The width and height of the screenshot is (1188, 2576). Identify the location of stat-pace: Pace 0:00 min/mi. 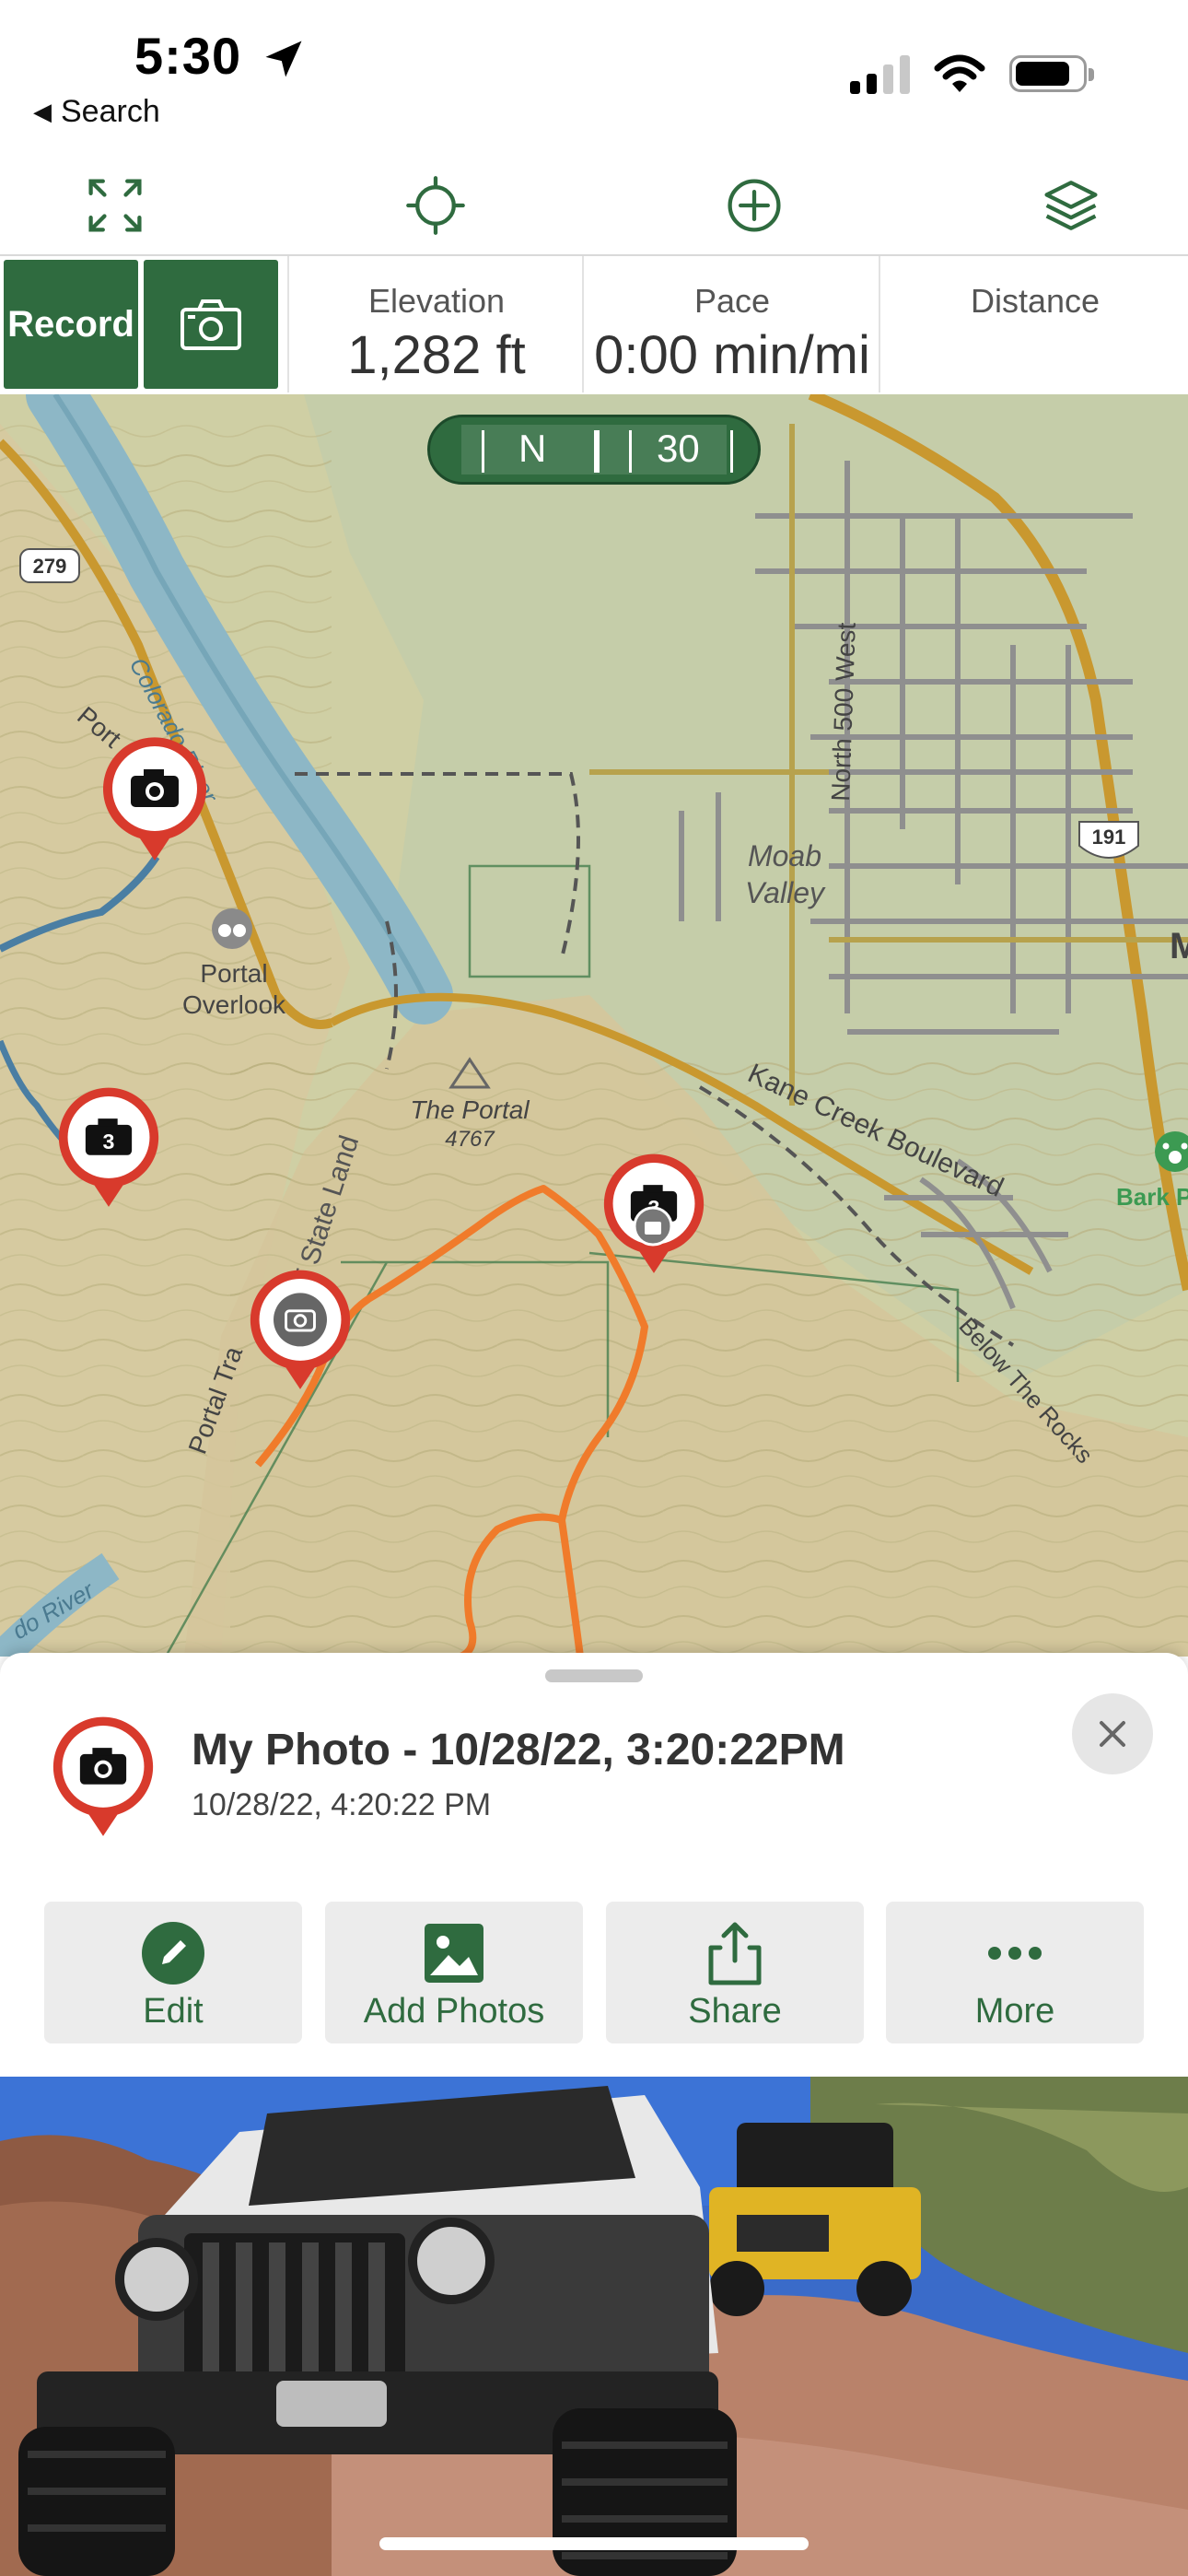
(731, 324).